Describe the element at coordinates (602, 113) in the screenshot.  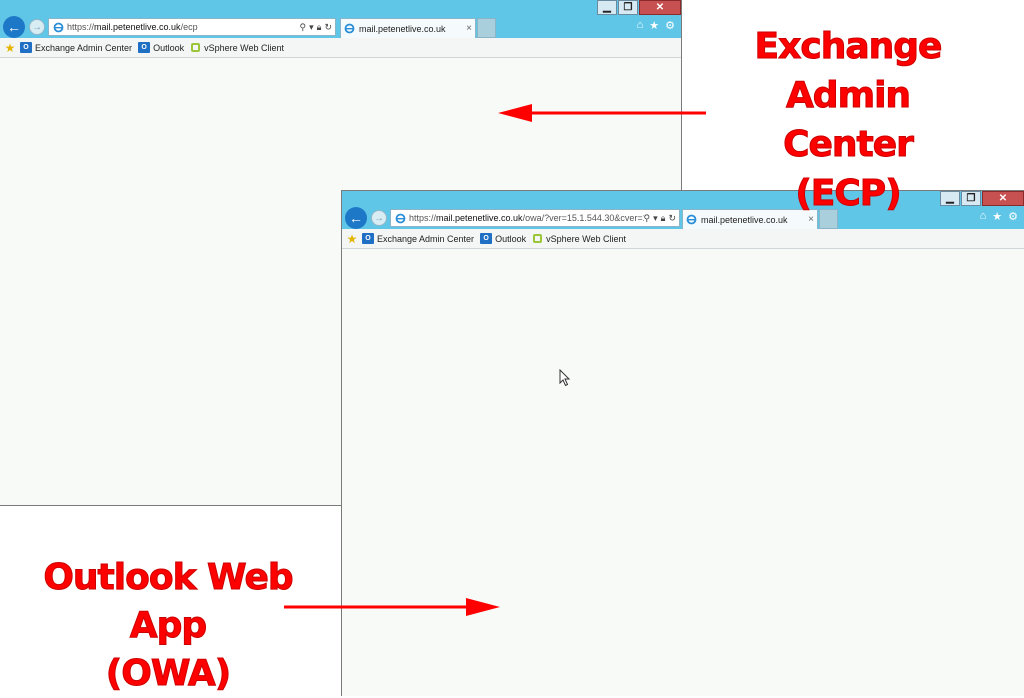
I see `ecp-arrow` at that location.